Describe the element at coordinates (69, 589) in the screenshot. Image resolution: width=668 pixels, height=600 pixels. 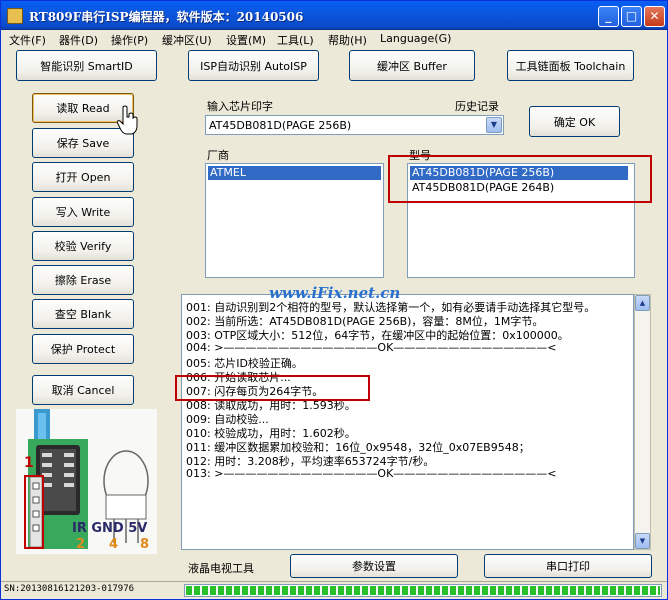
I see `serial-number: SN:20130816121203-017976` at that location.